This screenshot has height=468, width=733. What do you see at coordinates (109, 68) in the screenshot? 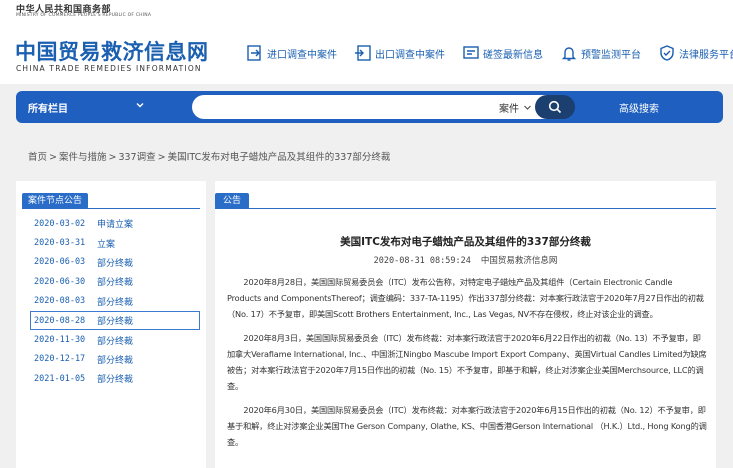
I see `site-logo-subtitle: CHINA TRADE REMEDIES INFORMATION` at bounding box center [109, 68].